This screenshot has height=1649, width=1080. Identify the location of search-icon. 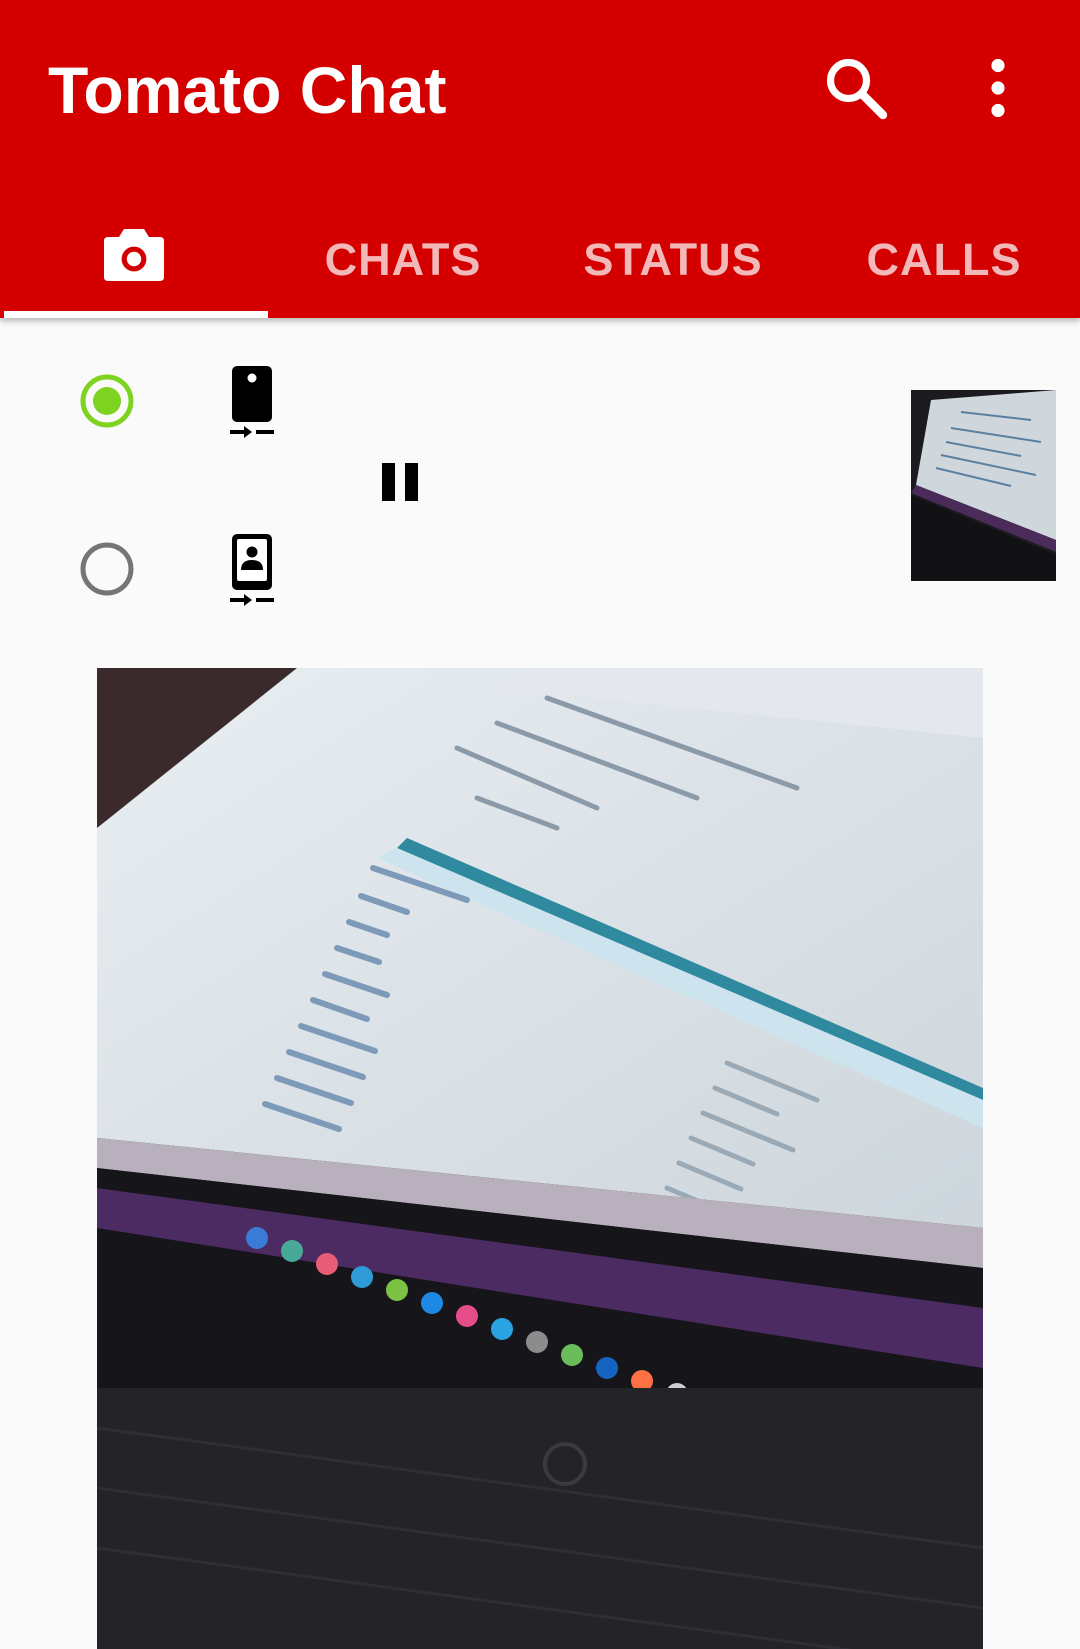
(857, 89).